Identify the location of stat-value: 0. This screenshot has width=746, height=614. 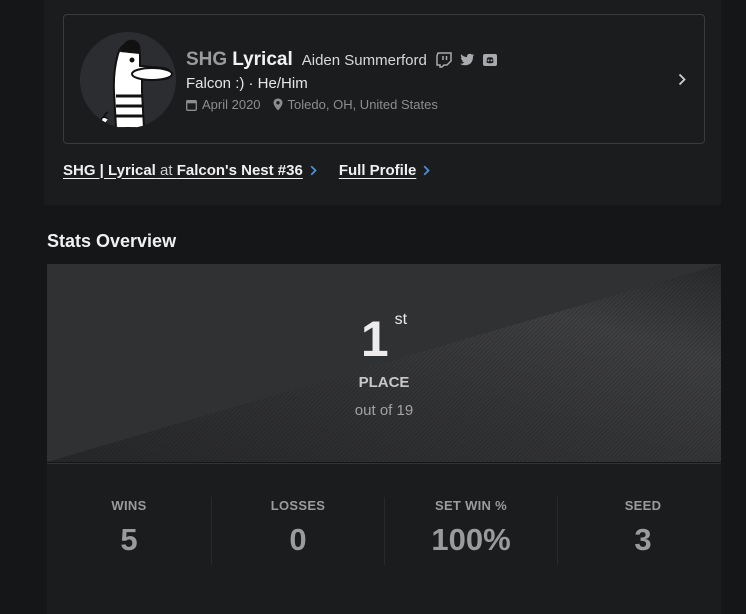
(298, 539).